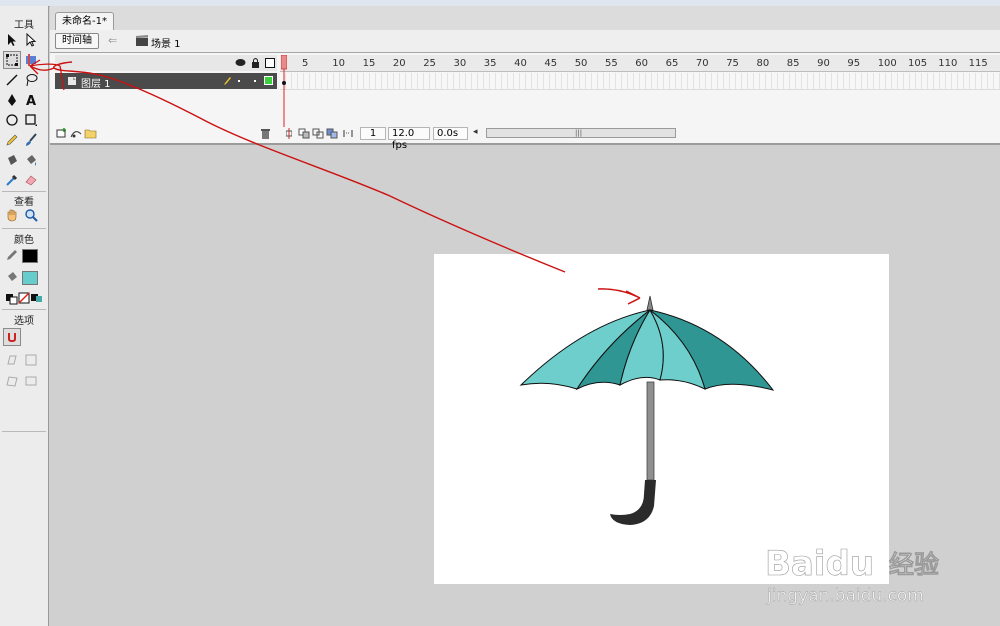 The width and height of the screenshot is (1000, 626). Describe the element at coordinates (12, 60) in the screenshot. I see `free-transform-tool-icon` at that location.